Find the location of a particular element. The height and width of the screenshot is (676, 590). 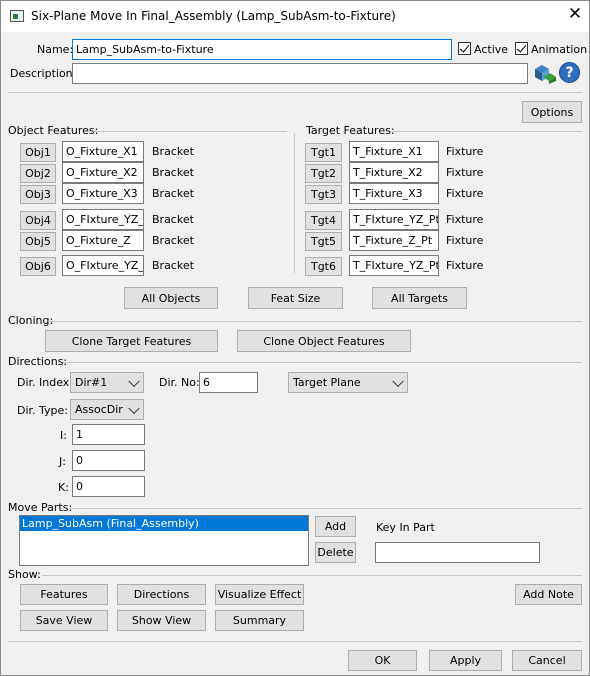

obj3-type: Bracket is located at coordinates (173, 193).